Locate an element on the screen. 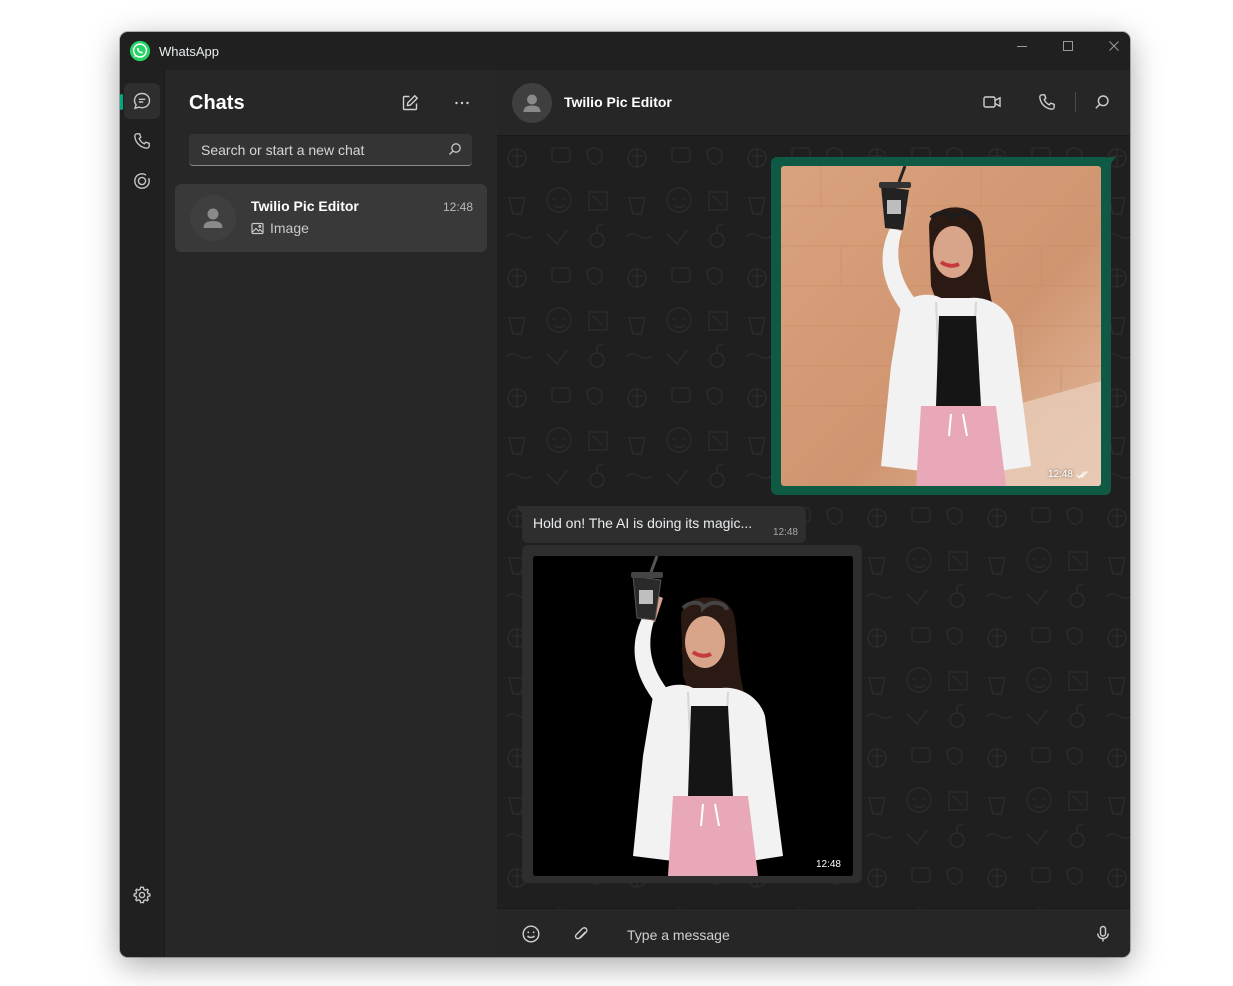 This screenshot has width=1233, height=986. emoji-button is located at coordinates (531, 934).